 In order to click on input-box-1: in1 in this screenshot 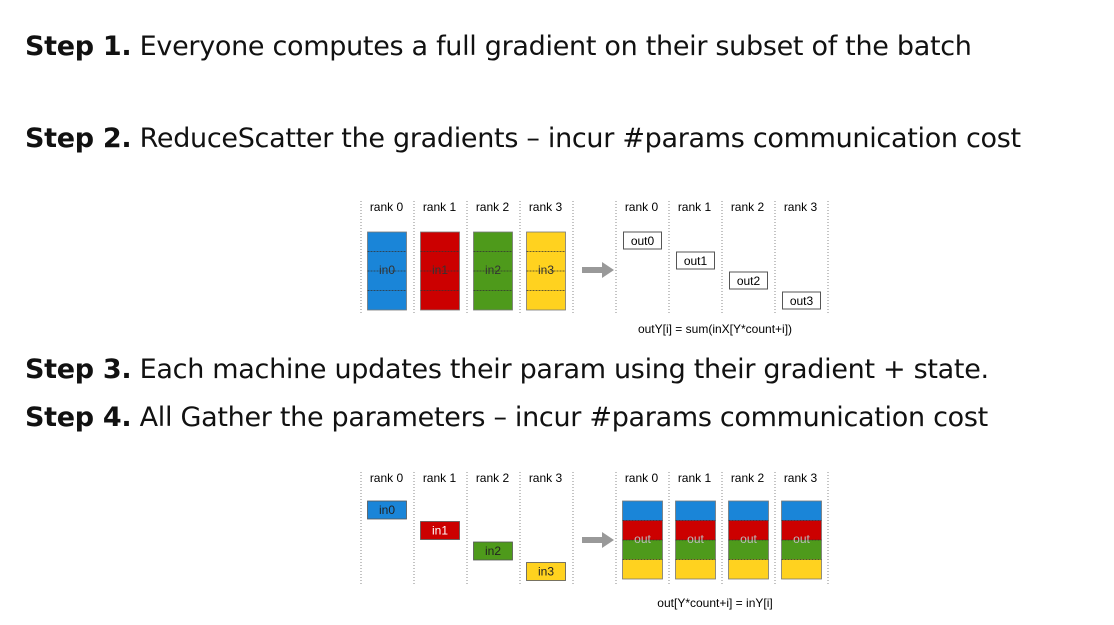, I will do `click(440, 530)`.